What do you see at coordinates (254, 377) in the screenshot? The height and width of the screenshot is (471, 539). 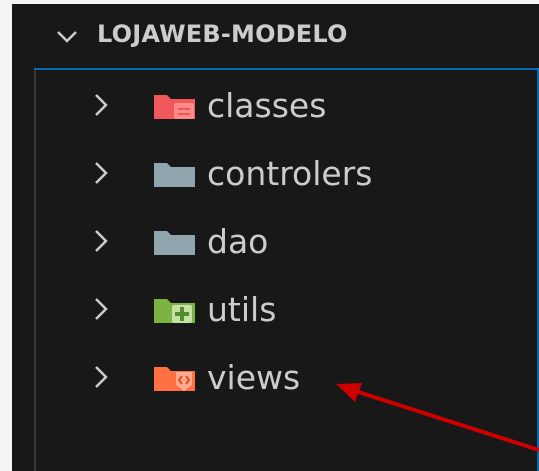 I see `tree-item-label: views` at bounding box center [254, 377].